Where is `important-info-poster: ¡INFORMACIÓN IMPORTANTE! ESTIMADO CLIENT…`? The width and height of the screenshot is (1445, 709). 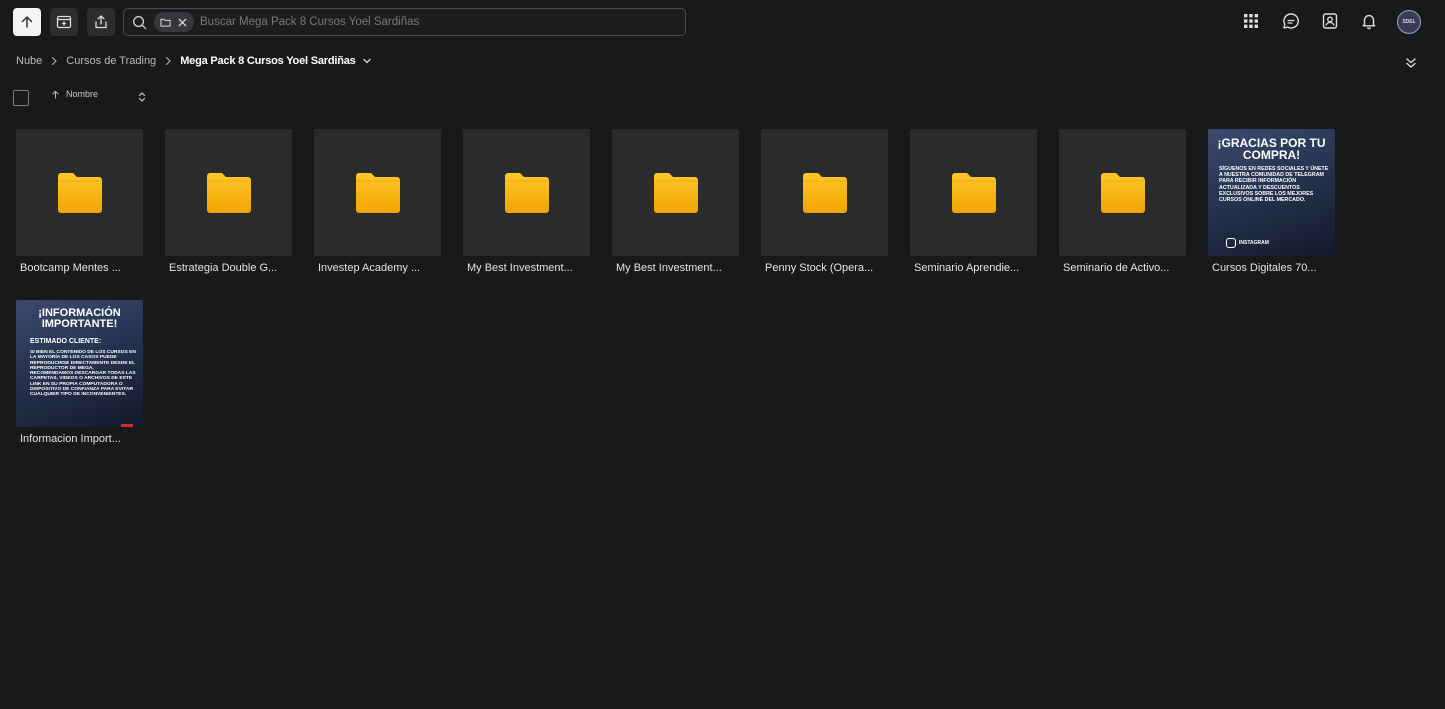 important-info-poster: ¡INFORMACIÓN IMPORTANTE! ESTIMADO CLIENT… is located at coordinates (79, 363).